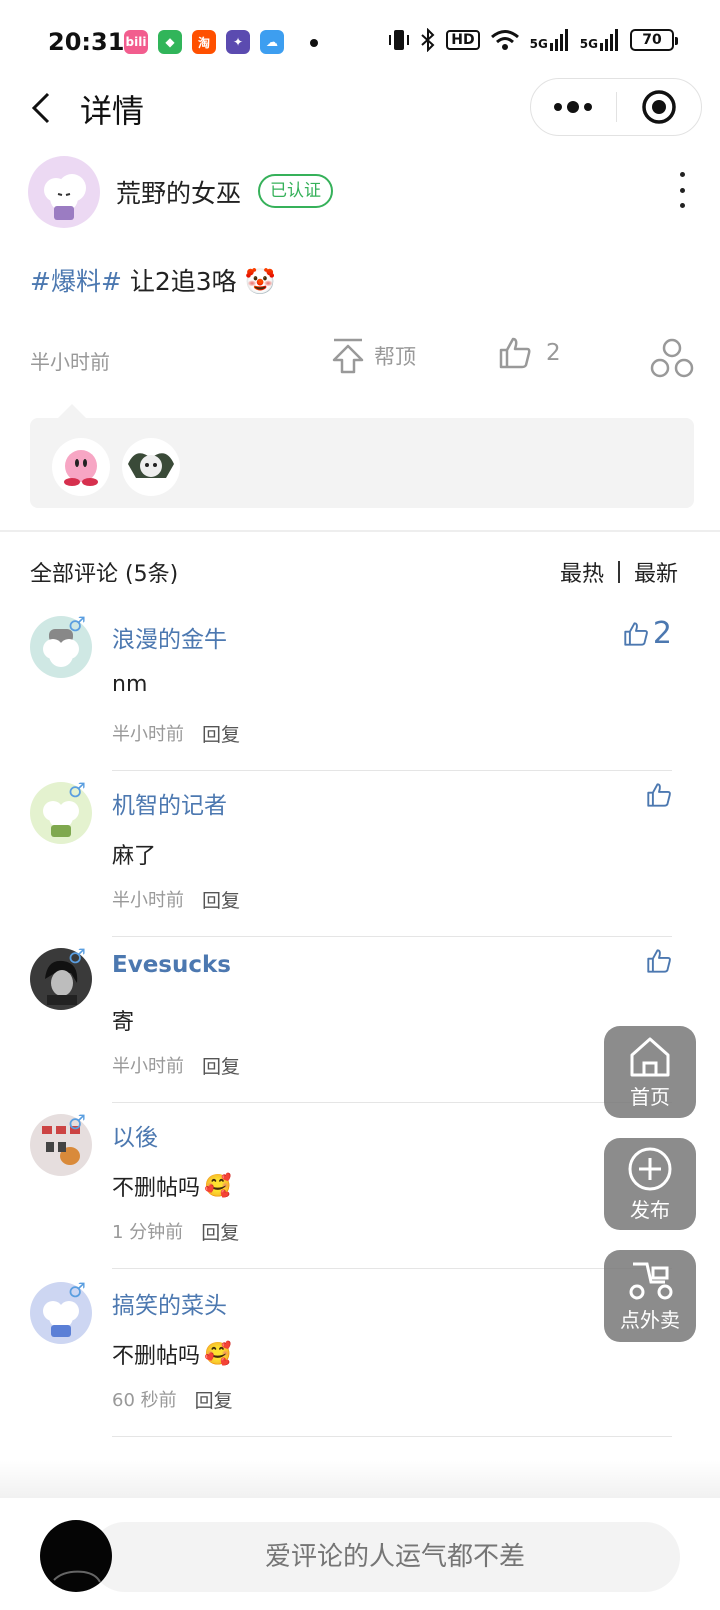 Image resolution: width=720 pixels, height=1610 pixels. What do you see at coordinates (130, 684) in the screenshot?
I see `comment-text: nm` at bounding box center [130, 684].